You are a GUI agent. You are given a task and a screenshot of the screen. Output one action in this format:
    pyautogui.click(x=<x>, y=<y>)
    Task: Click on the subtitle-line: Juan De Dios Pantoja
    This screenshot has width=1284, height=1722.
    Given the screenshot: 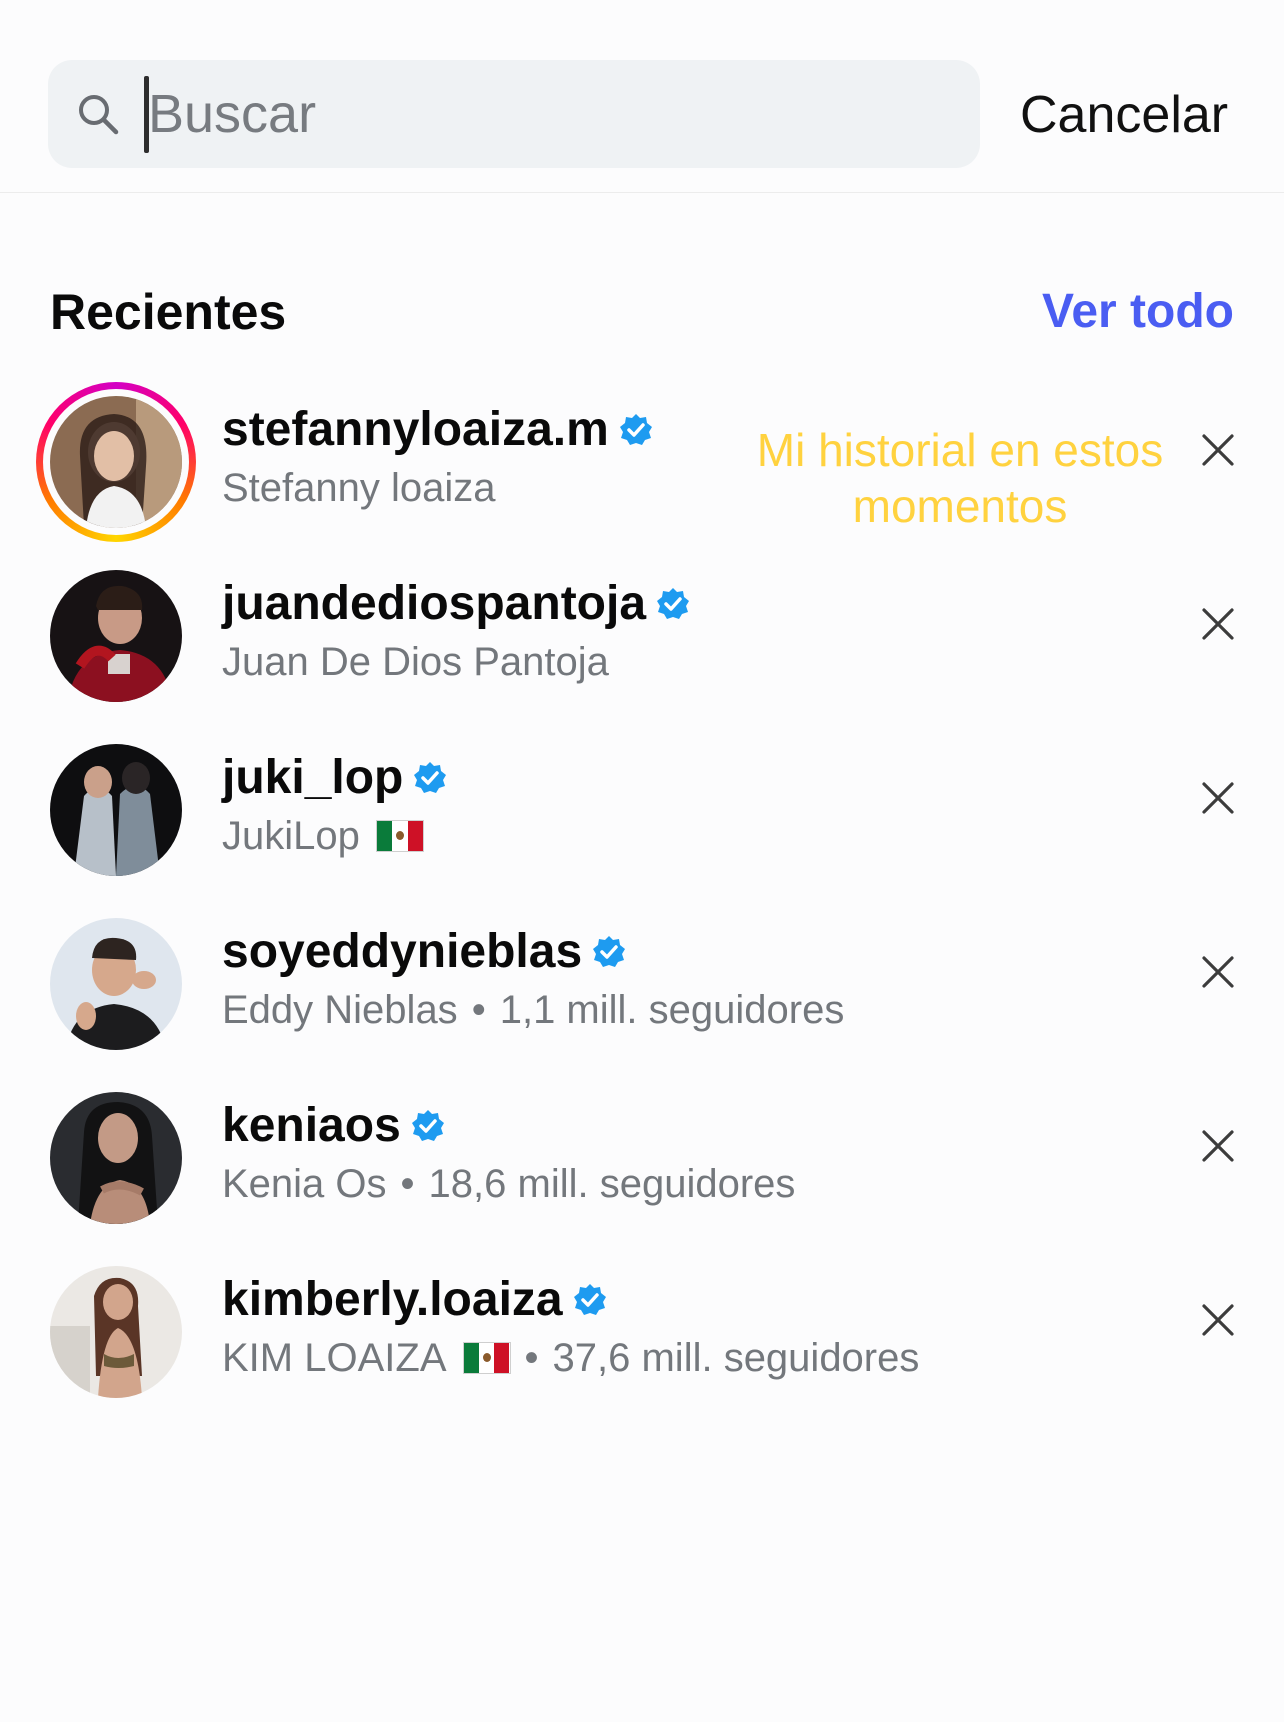 What is the action you would take?
    pyautogui.click(x=415, y=662)
    